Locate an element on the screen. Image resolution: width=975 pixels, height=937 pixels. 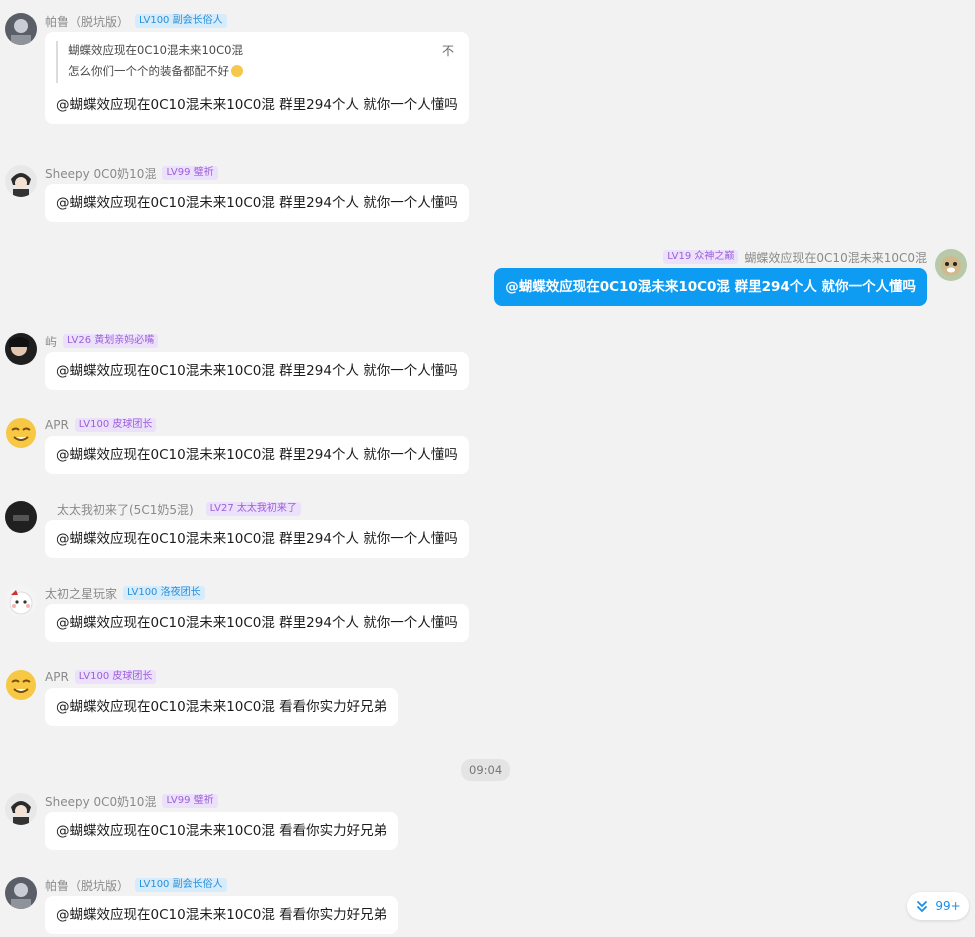
quote-text: 怎么你们一个个的装备都配不好 is located at coordinates (263, 71).